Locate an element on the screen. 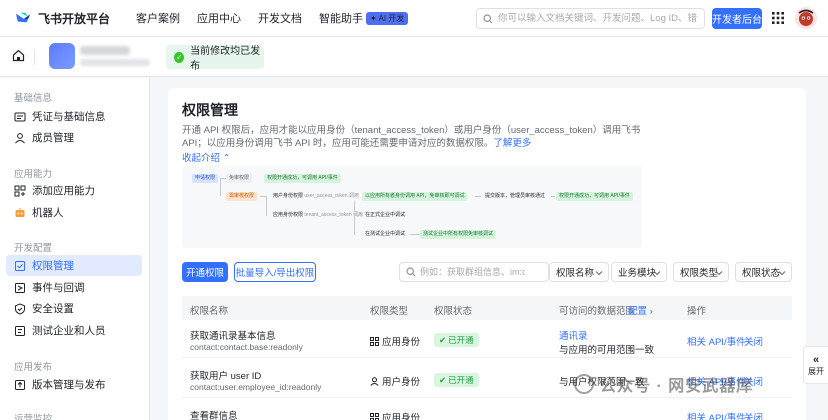 Image resolution: width=828 pixels, height=420 pixels. sidebar-item-permissions: 权限管理 is located at coordinates (74, 265).